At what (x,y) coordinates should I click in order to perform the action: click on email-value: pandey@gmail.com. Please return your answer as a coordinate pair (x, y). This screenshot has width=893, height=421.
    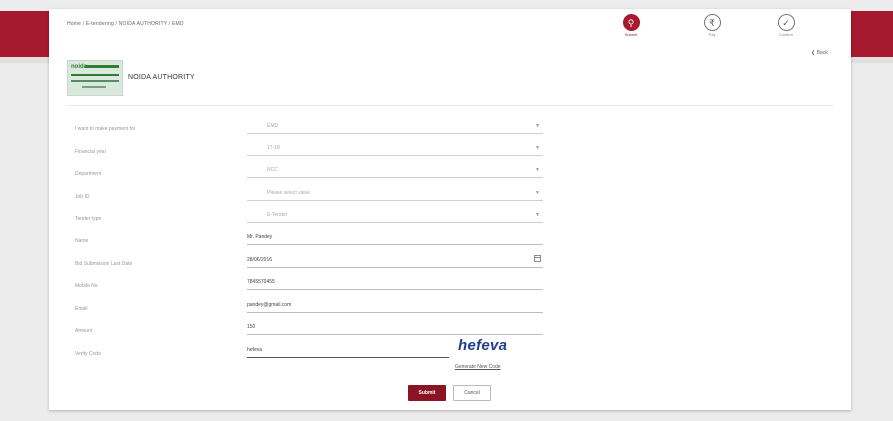
    Looking at the image, I should click on (269, 305).